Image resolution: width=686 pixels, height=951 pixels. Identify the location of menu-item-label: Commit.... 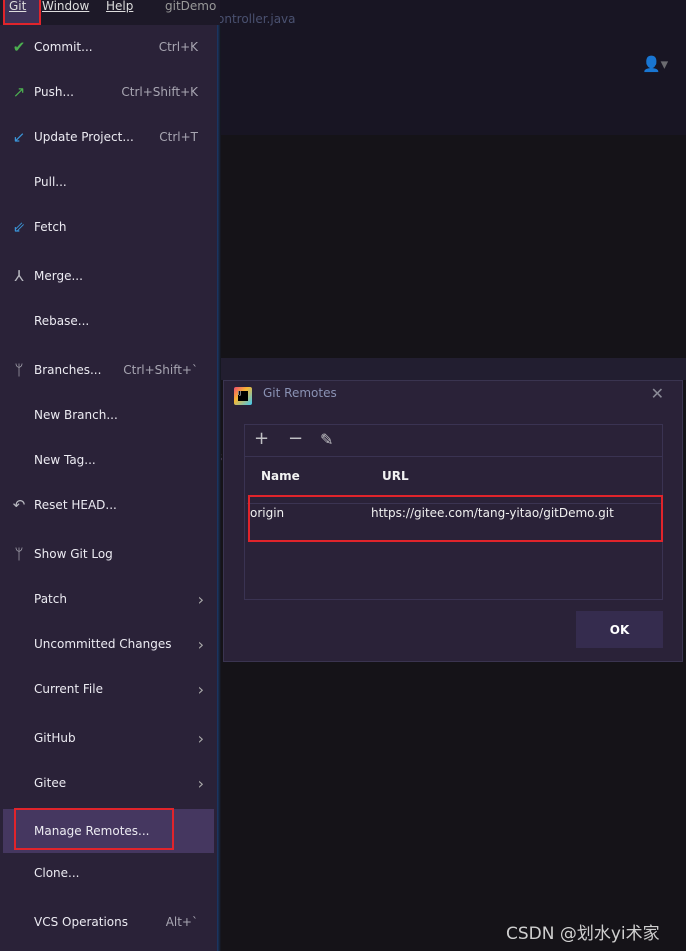
(63, 47).